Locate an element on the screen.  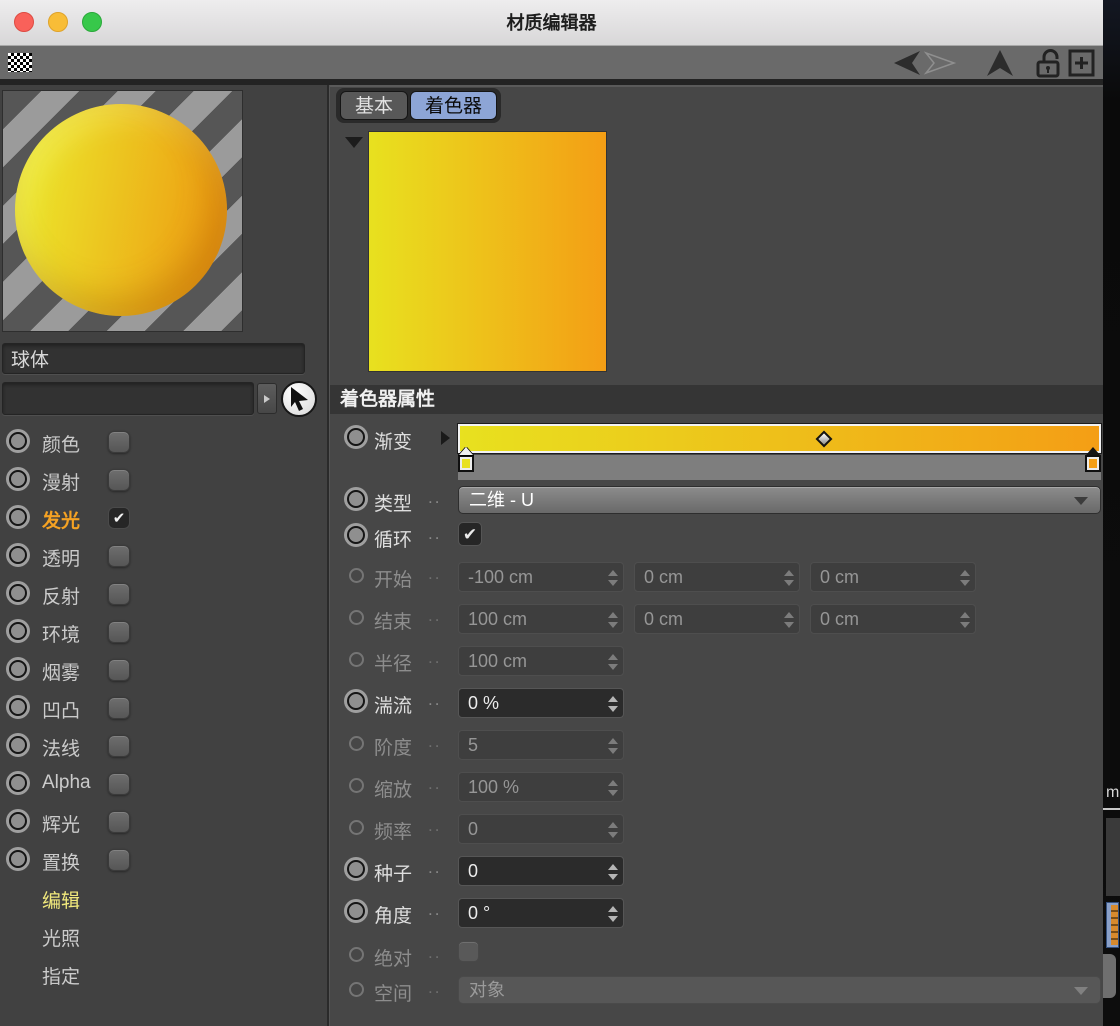
material-preview is located at coordinates (122, 211).